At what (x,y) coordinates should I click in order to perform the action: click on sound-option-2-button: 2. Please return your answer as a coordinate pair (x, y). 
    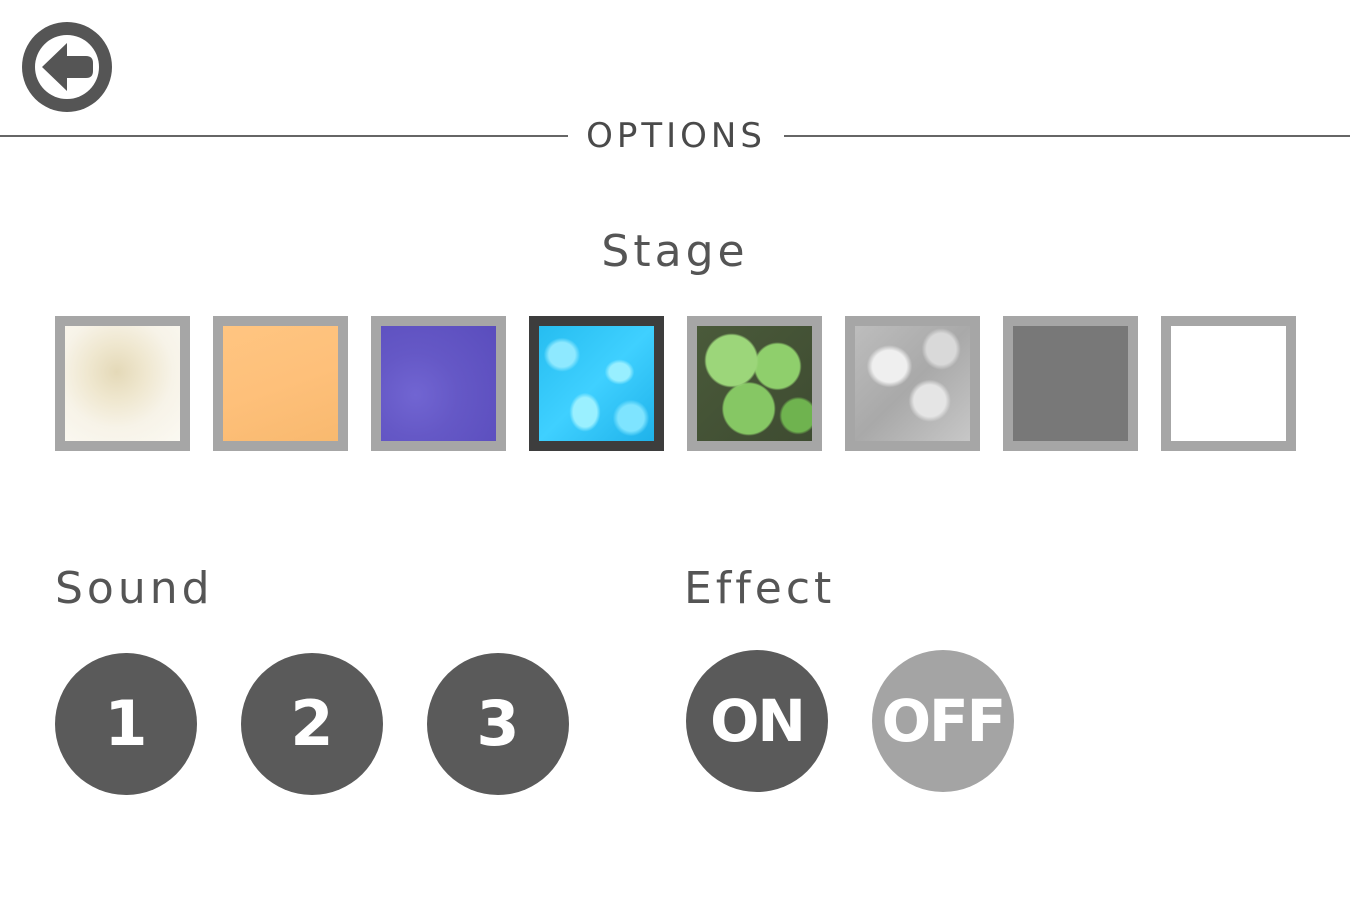
    Looking at the image, I should click on (312, 724).